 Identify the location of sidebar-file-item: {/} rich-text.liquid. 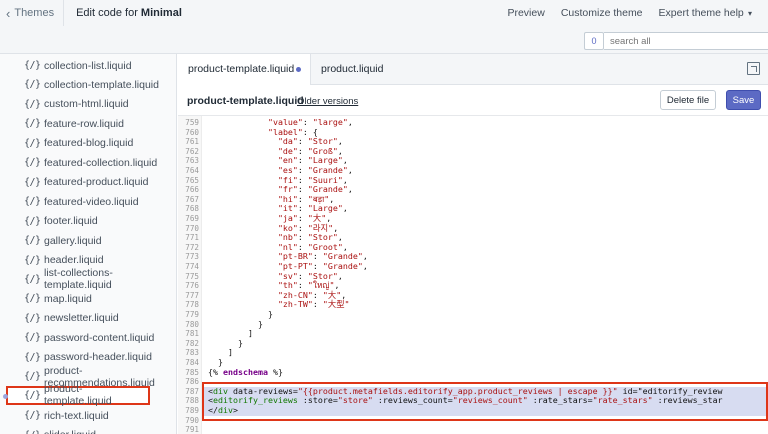
(88, 415).